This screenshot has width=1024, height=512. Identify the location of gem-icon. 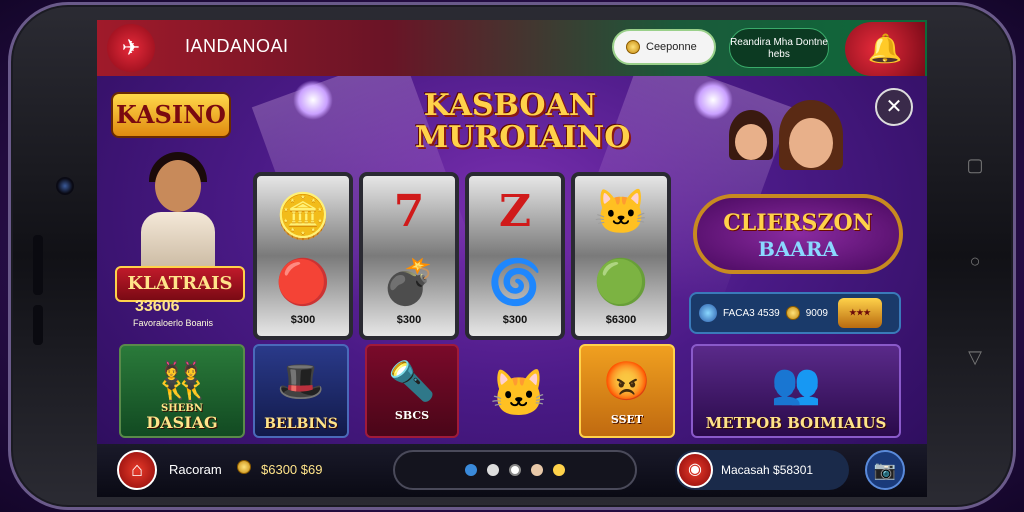
(708, 313).